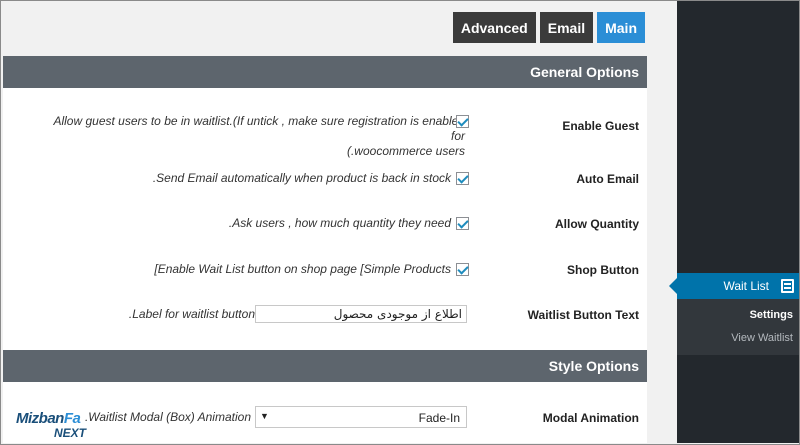 The height and width of the screenshot is (445, 800). I want to click on auto-email-label: Auto Email, so click(607, 179).